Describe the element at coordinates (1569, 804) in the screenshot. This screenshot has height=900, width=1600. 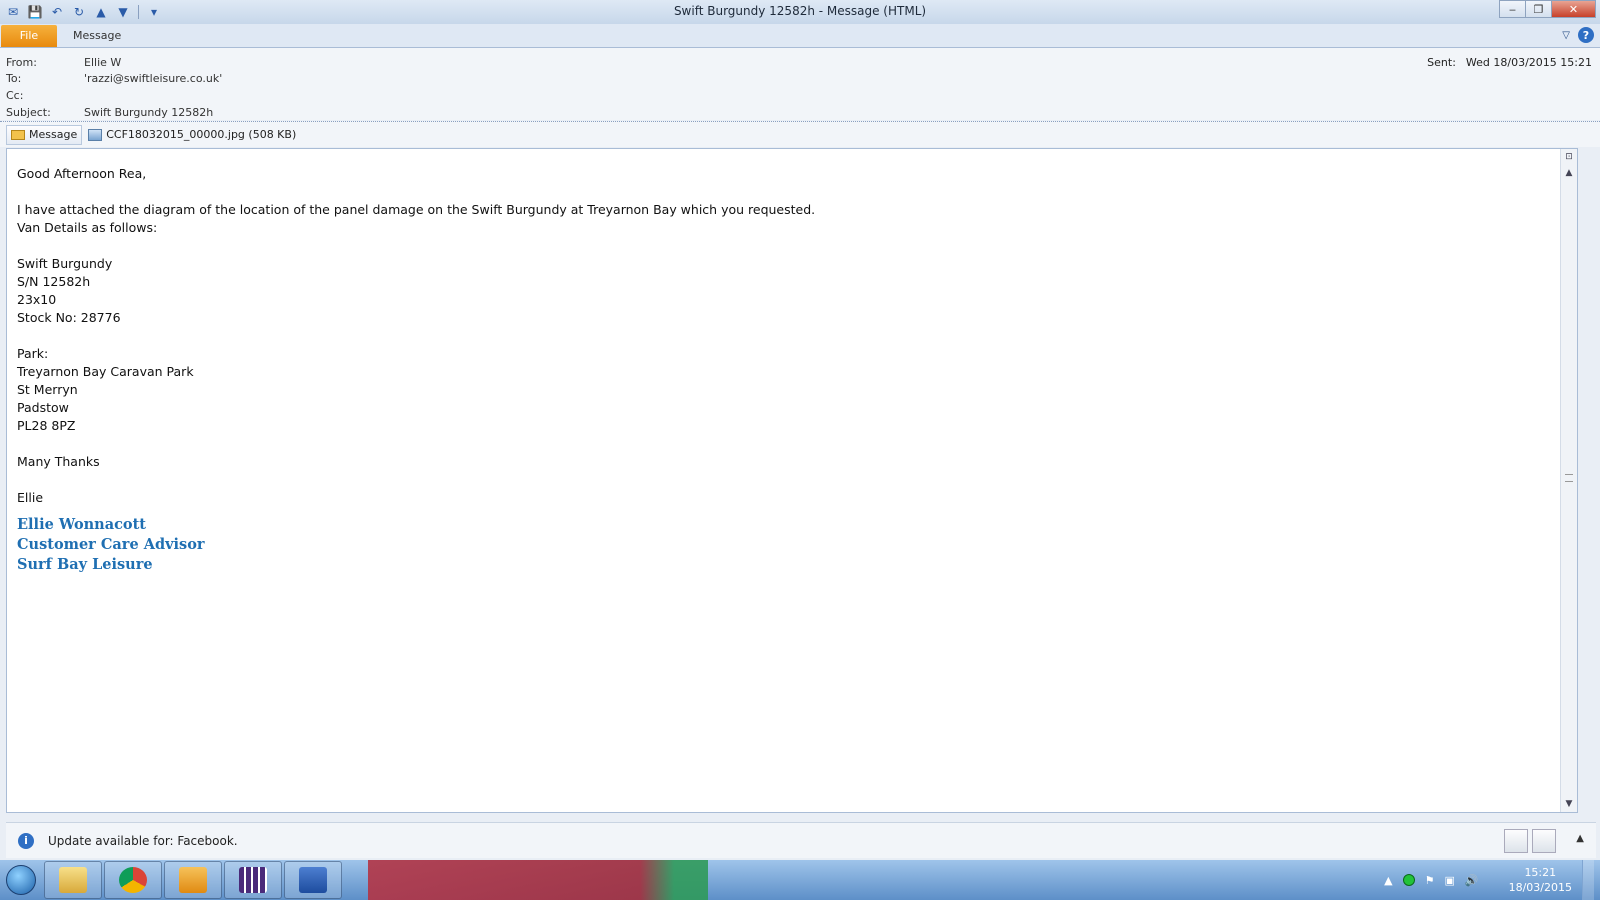
I see `scroll-down-icon: ▼` at that location.